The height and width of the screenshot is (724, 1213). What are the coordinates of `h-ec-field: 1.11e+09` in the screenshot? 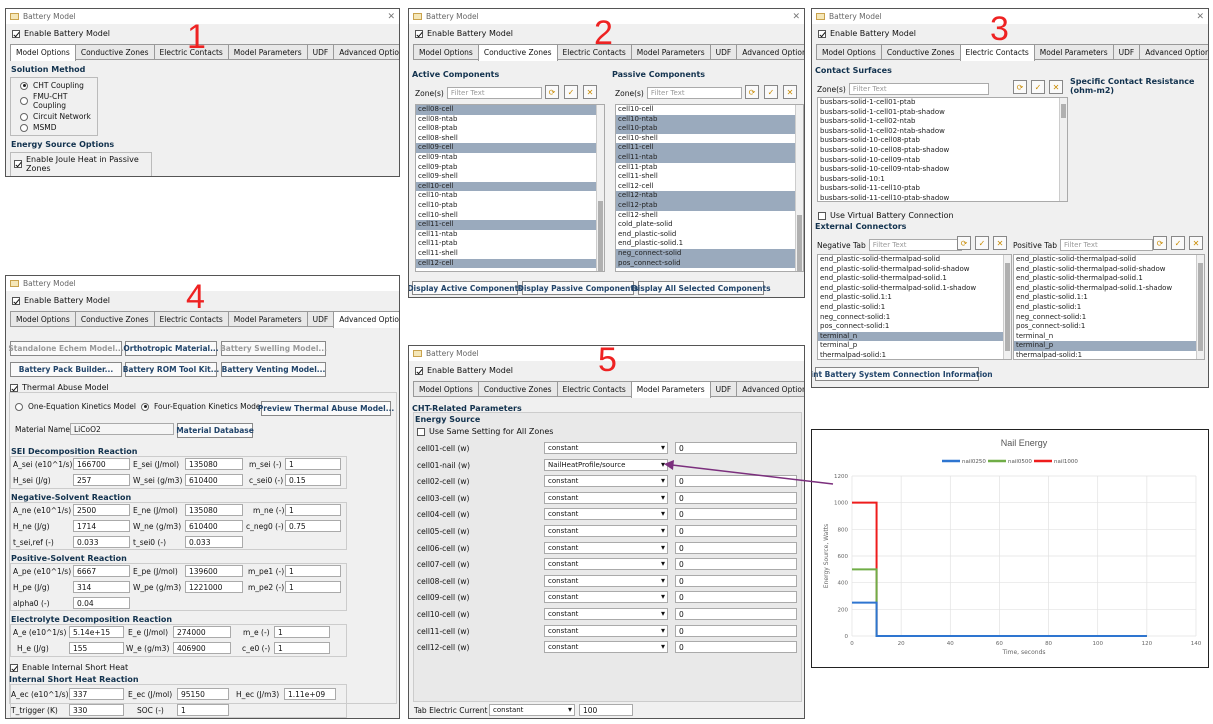 It's located at (310, 694).